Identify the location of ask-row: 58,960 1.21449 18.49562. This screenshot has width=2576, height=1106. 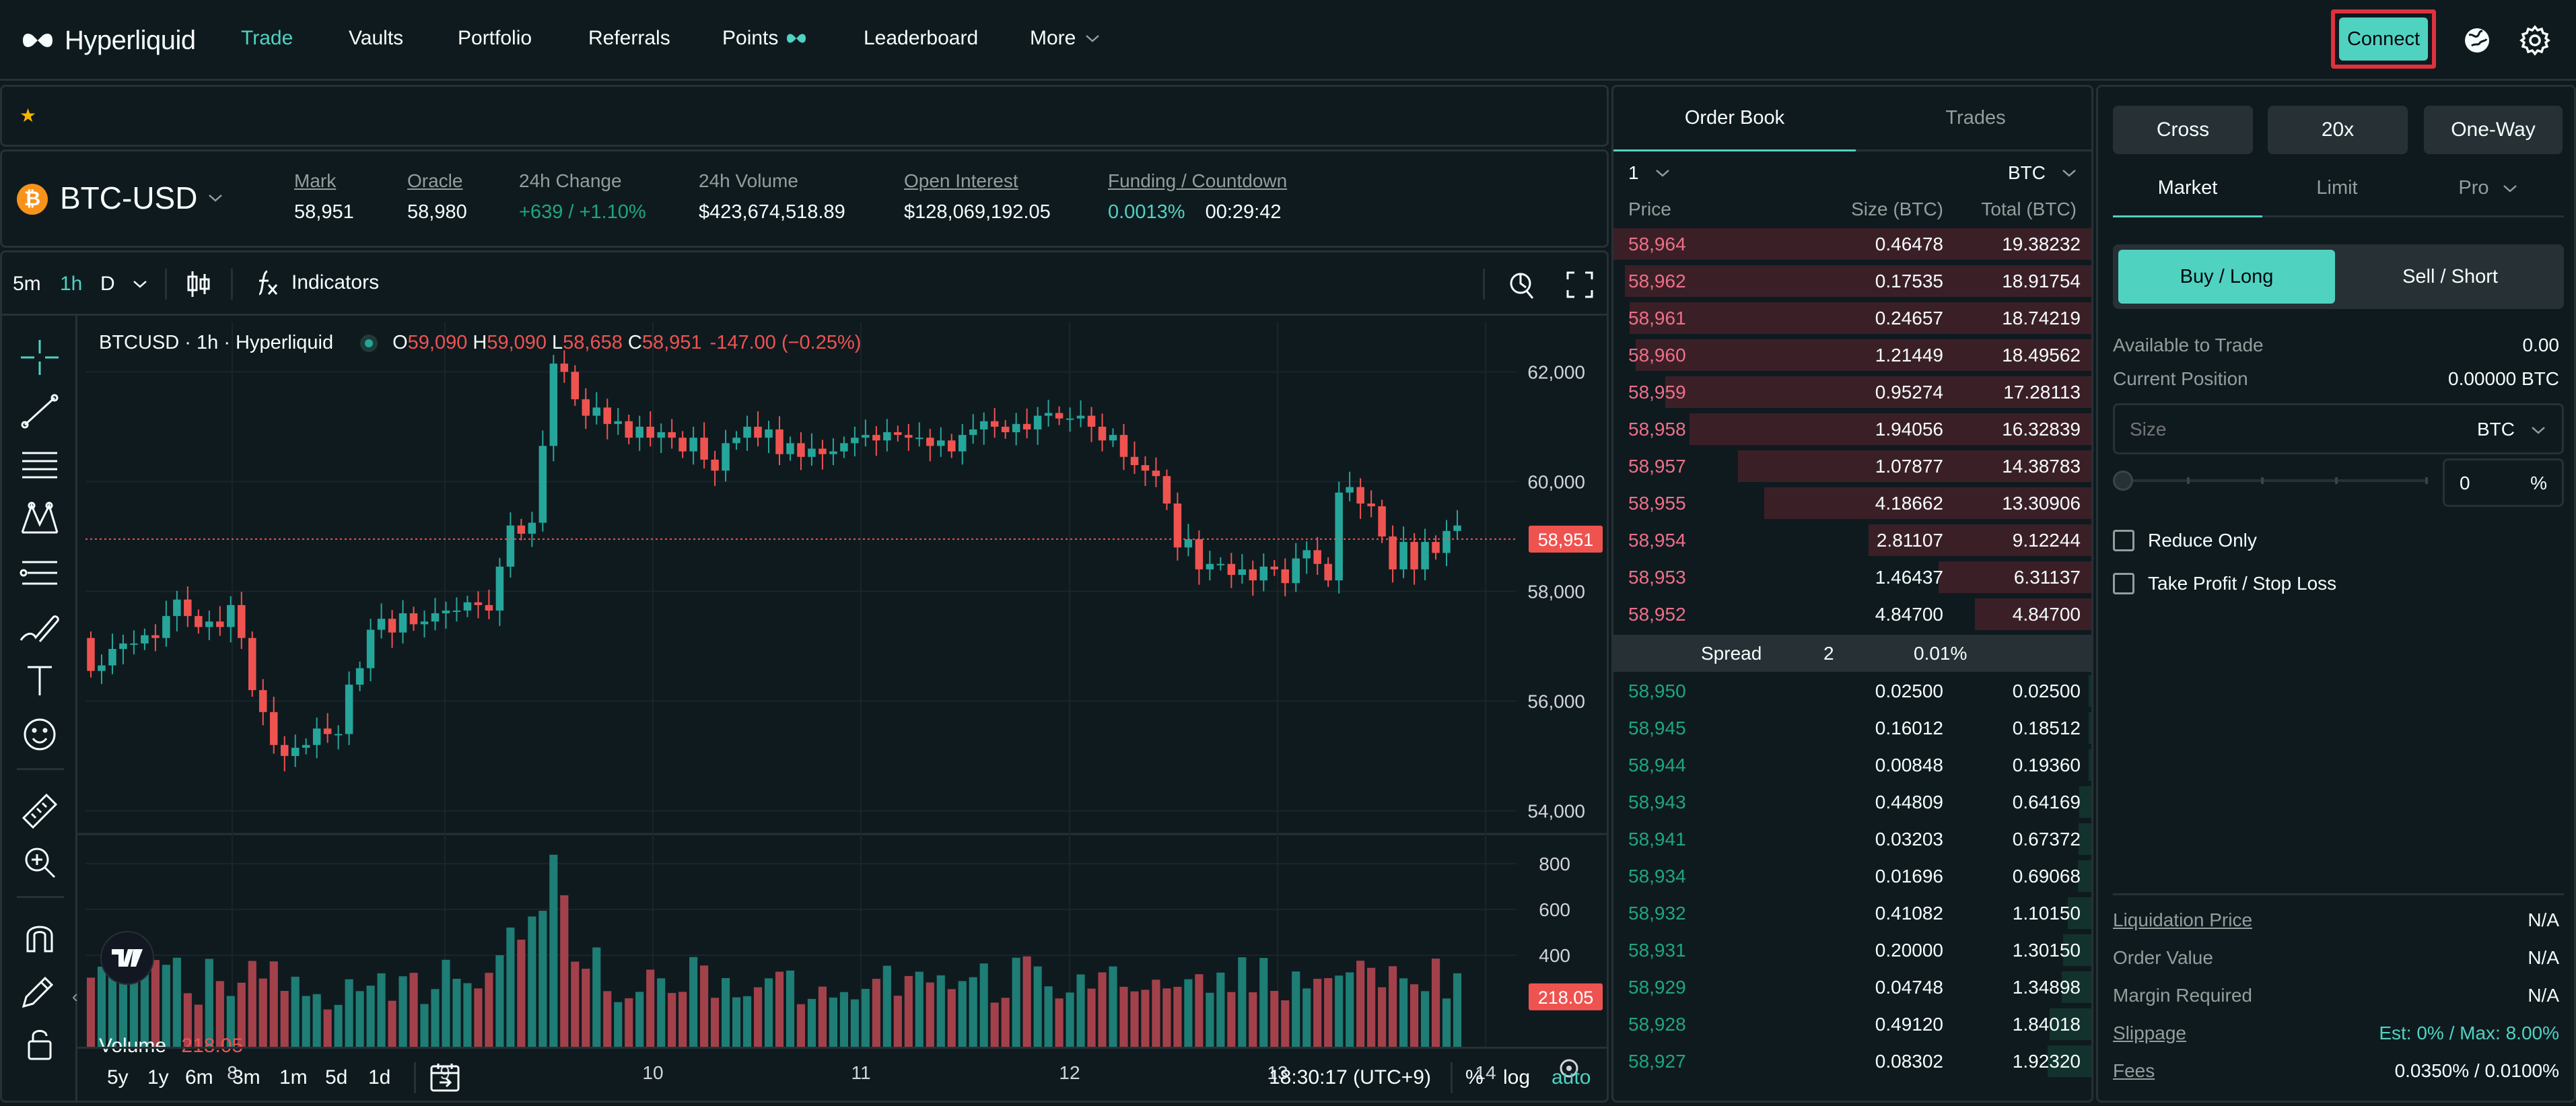
(1852, 355).